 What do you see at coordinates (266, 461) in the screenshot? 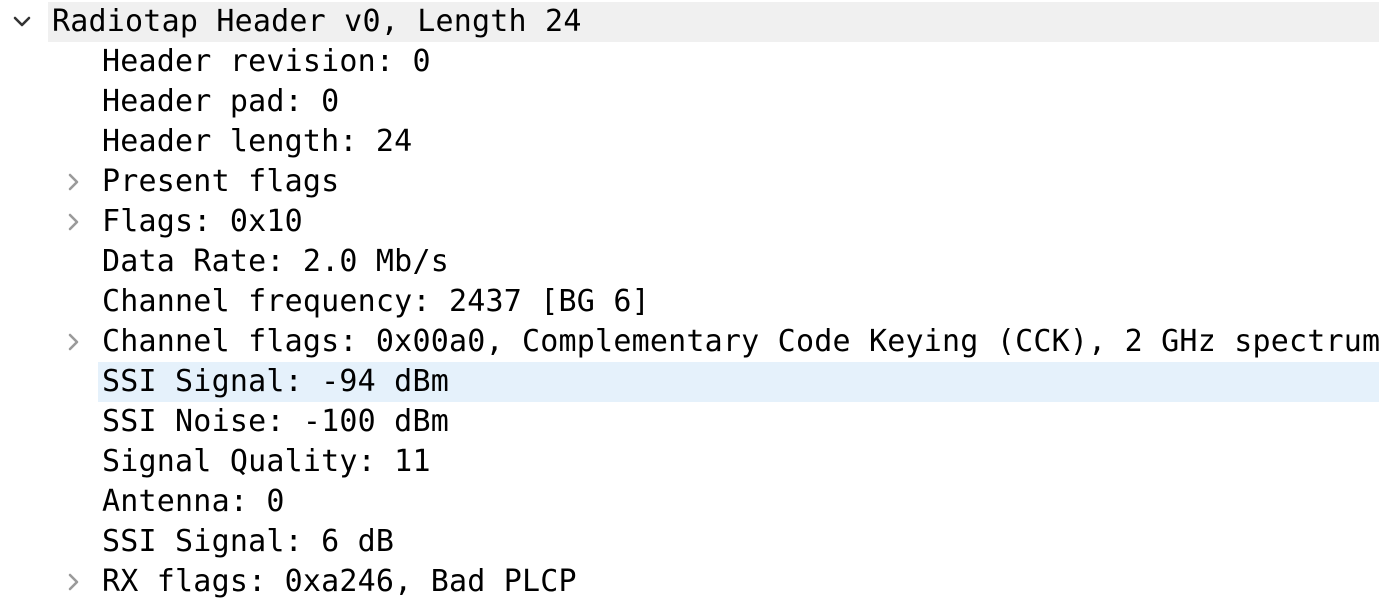
I see `tree-node-label: Signal Quality: 11` at bounding box center [266, 461].